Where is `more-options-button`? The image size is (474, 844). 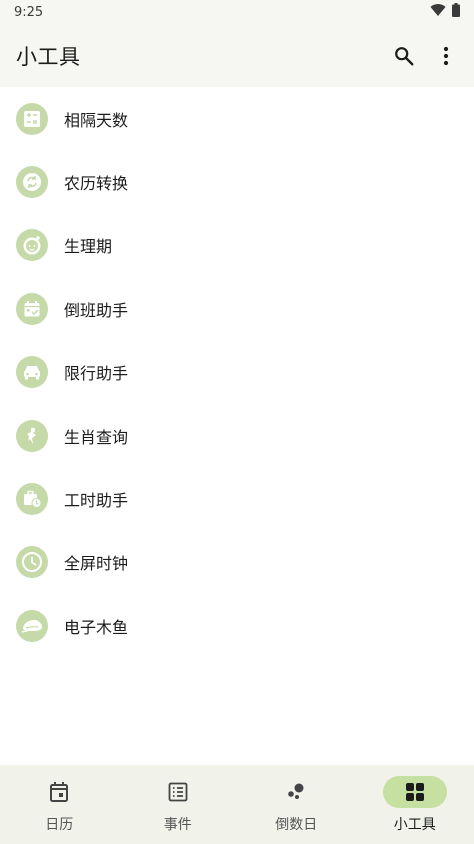
more-options-button is located at coordinates (446, 56).